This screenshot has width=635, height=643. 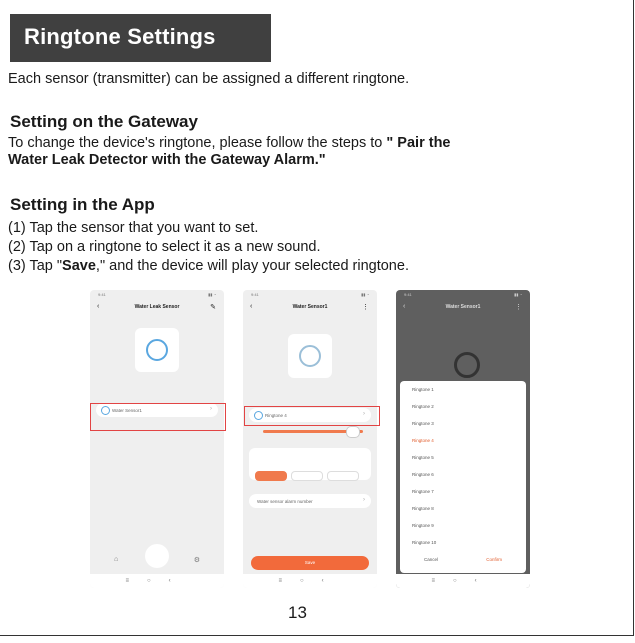 I want to click on ringtone-option: Ringtone 10, so click(x=424, y=542).